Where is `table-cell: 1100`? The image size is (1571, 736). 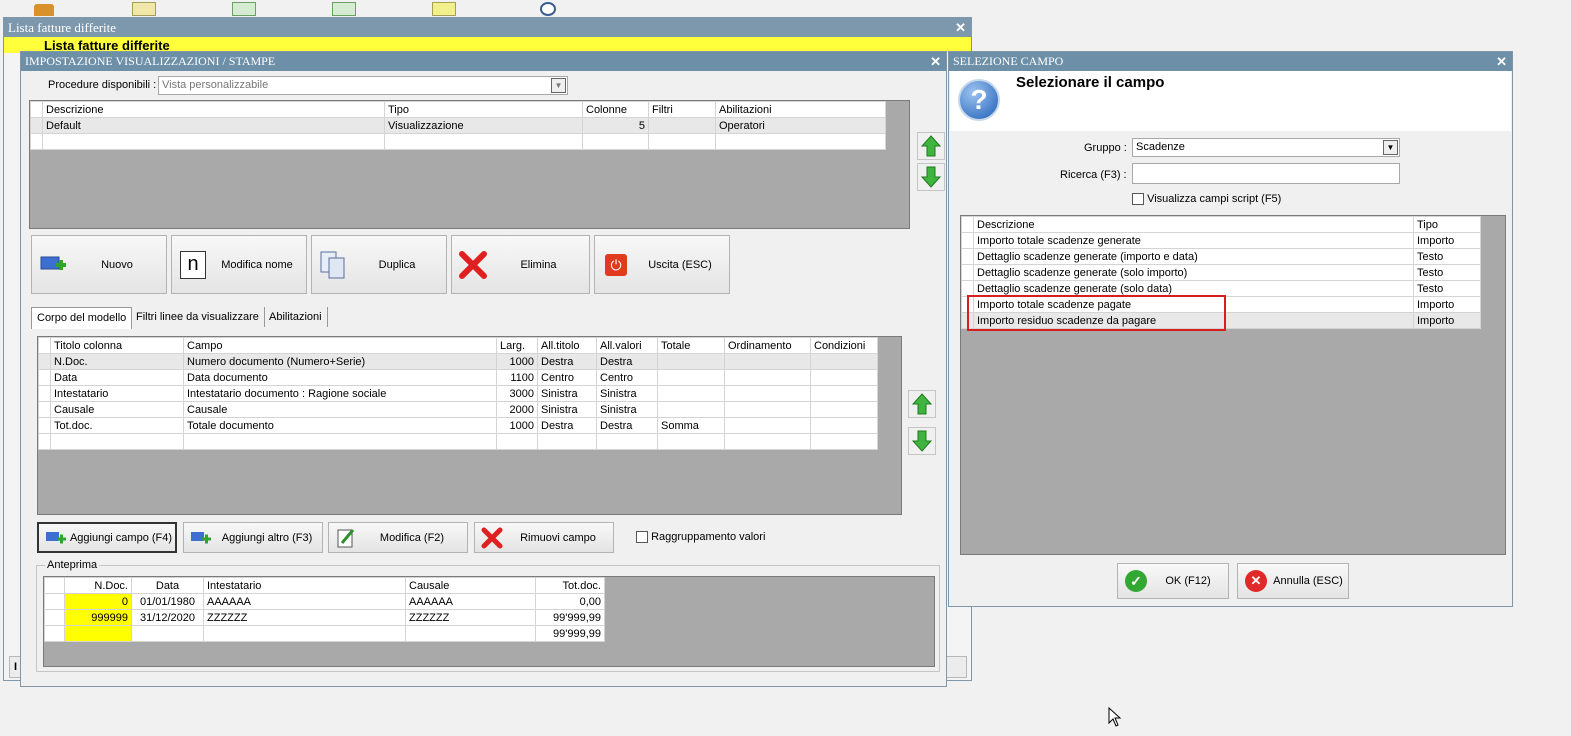
table-cell: 1100 is located at coordinates (517, 377).